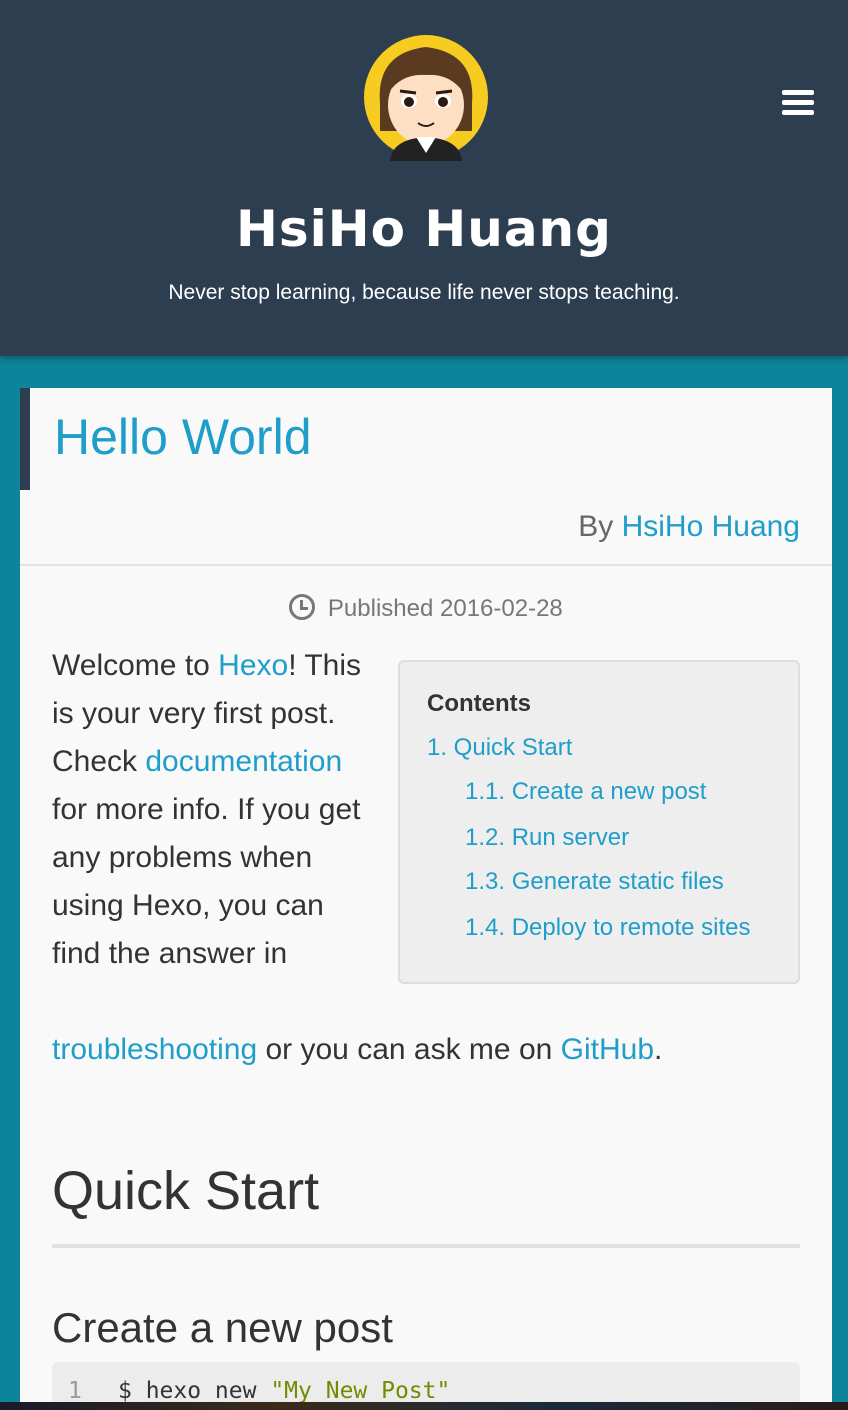 This screenshot has width=848, height=1410. What do you see at coordinates (360, 1391) in the screenshot?
I see `code-string: "My New Post"` at bounding box center [360, 1391].